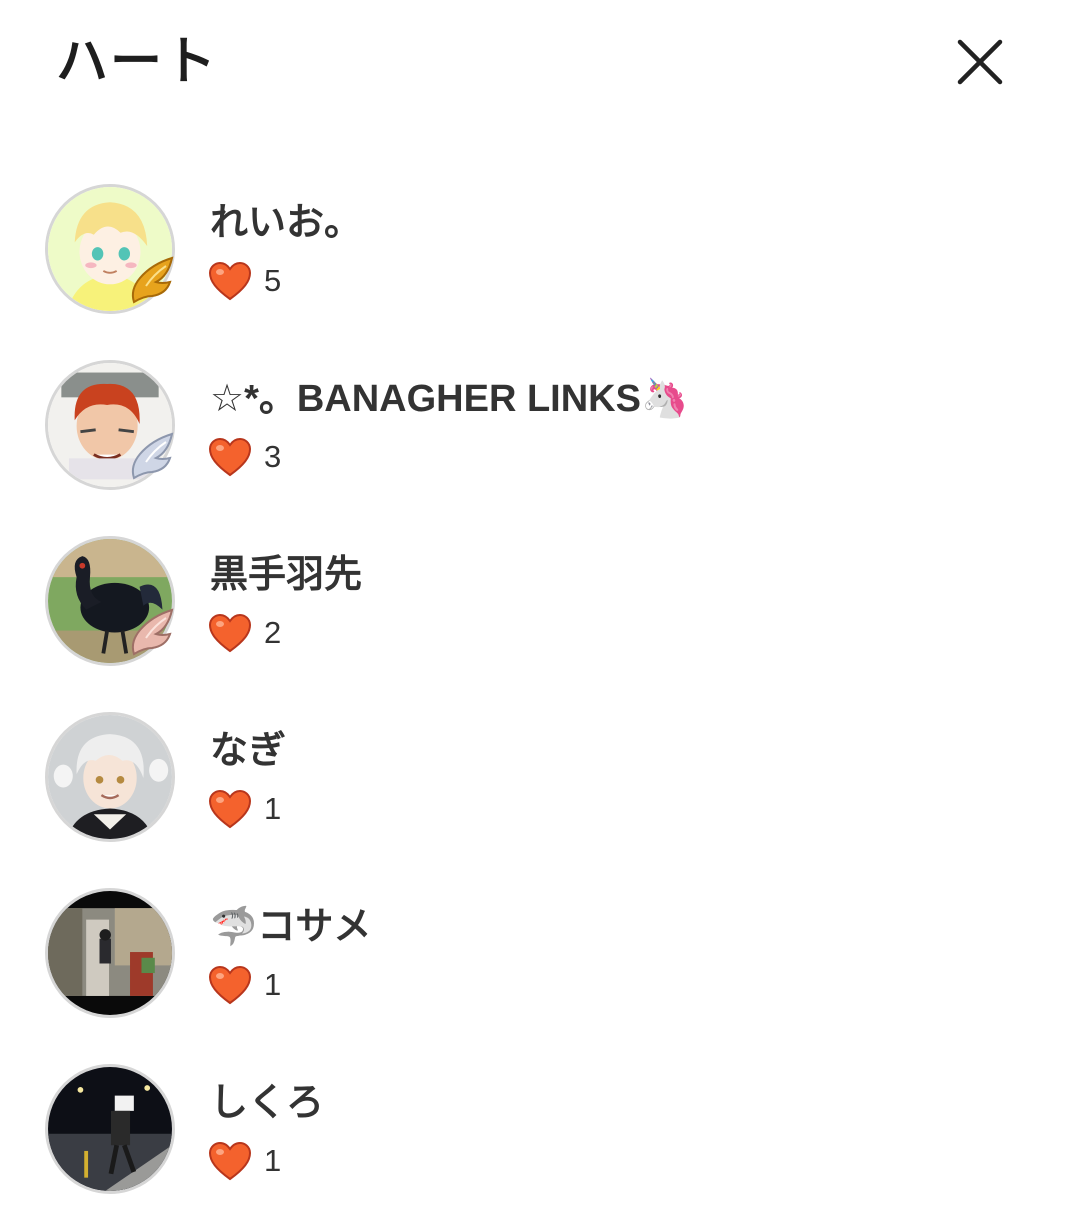 This screenshot has width=1080, height=1216. Describe the element at coordinates (290, 927) in the screenshot. I see `user-name: 🦈コサメ` at that location.